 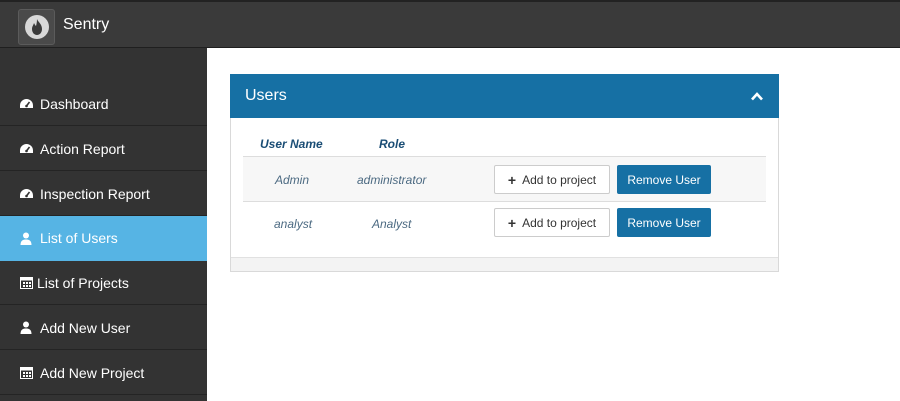 What do you see at coordinates (504, 201) in the screenshot?
I see `table-divider` at bounding box center [504, 201].